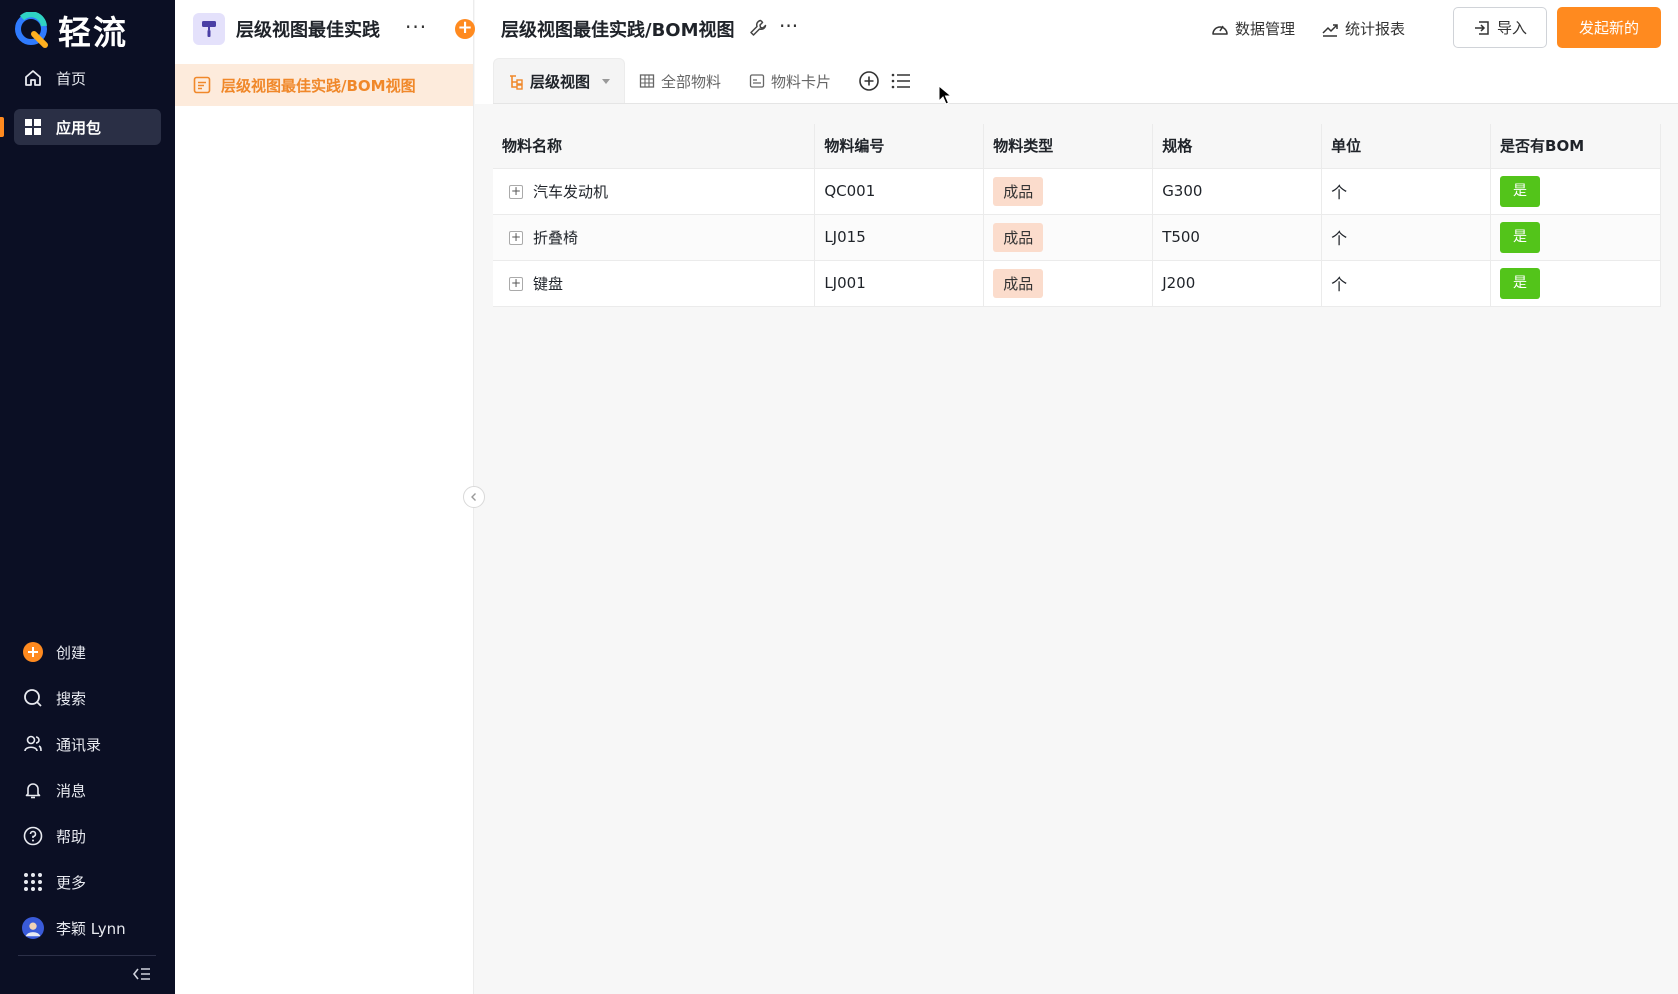 The image size is (1678, 994). I want to click on bell-icon, so click(33, 790).